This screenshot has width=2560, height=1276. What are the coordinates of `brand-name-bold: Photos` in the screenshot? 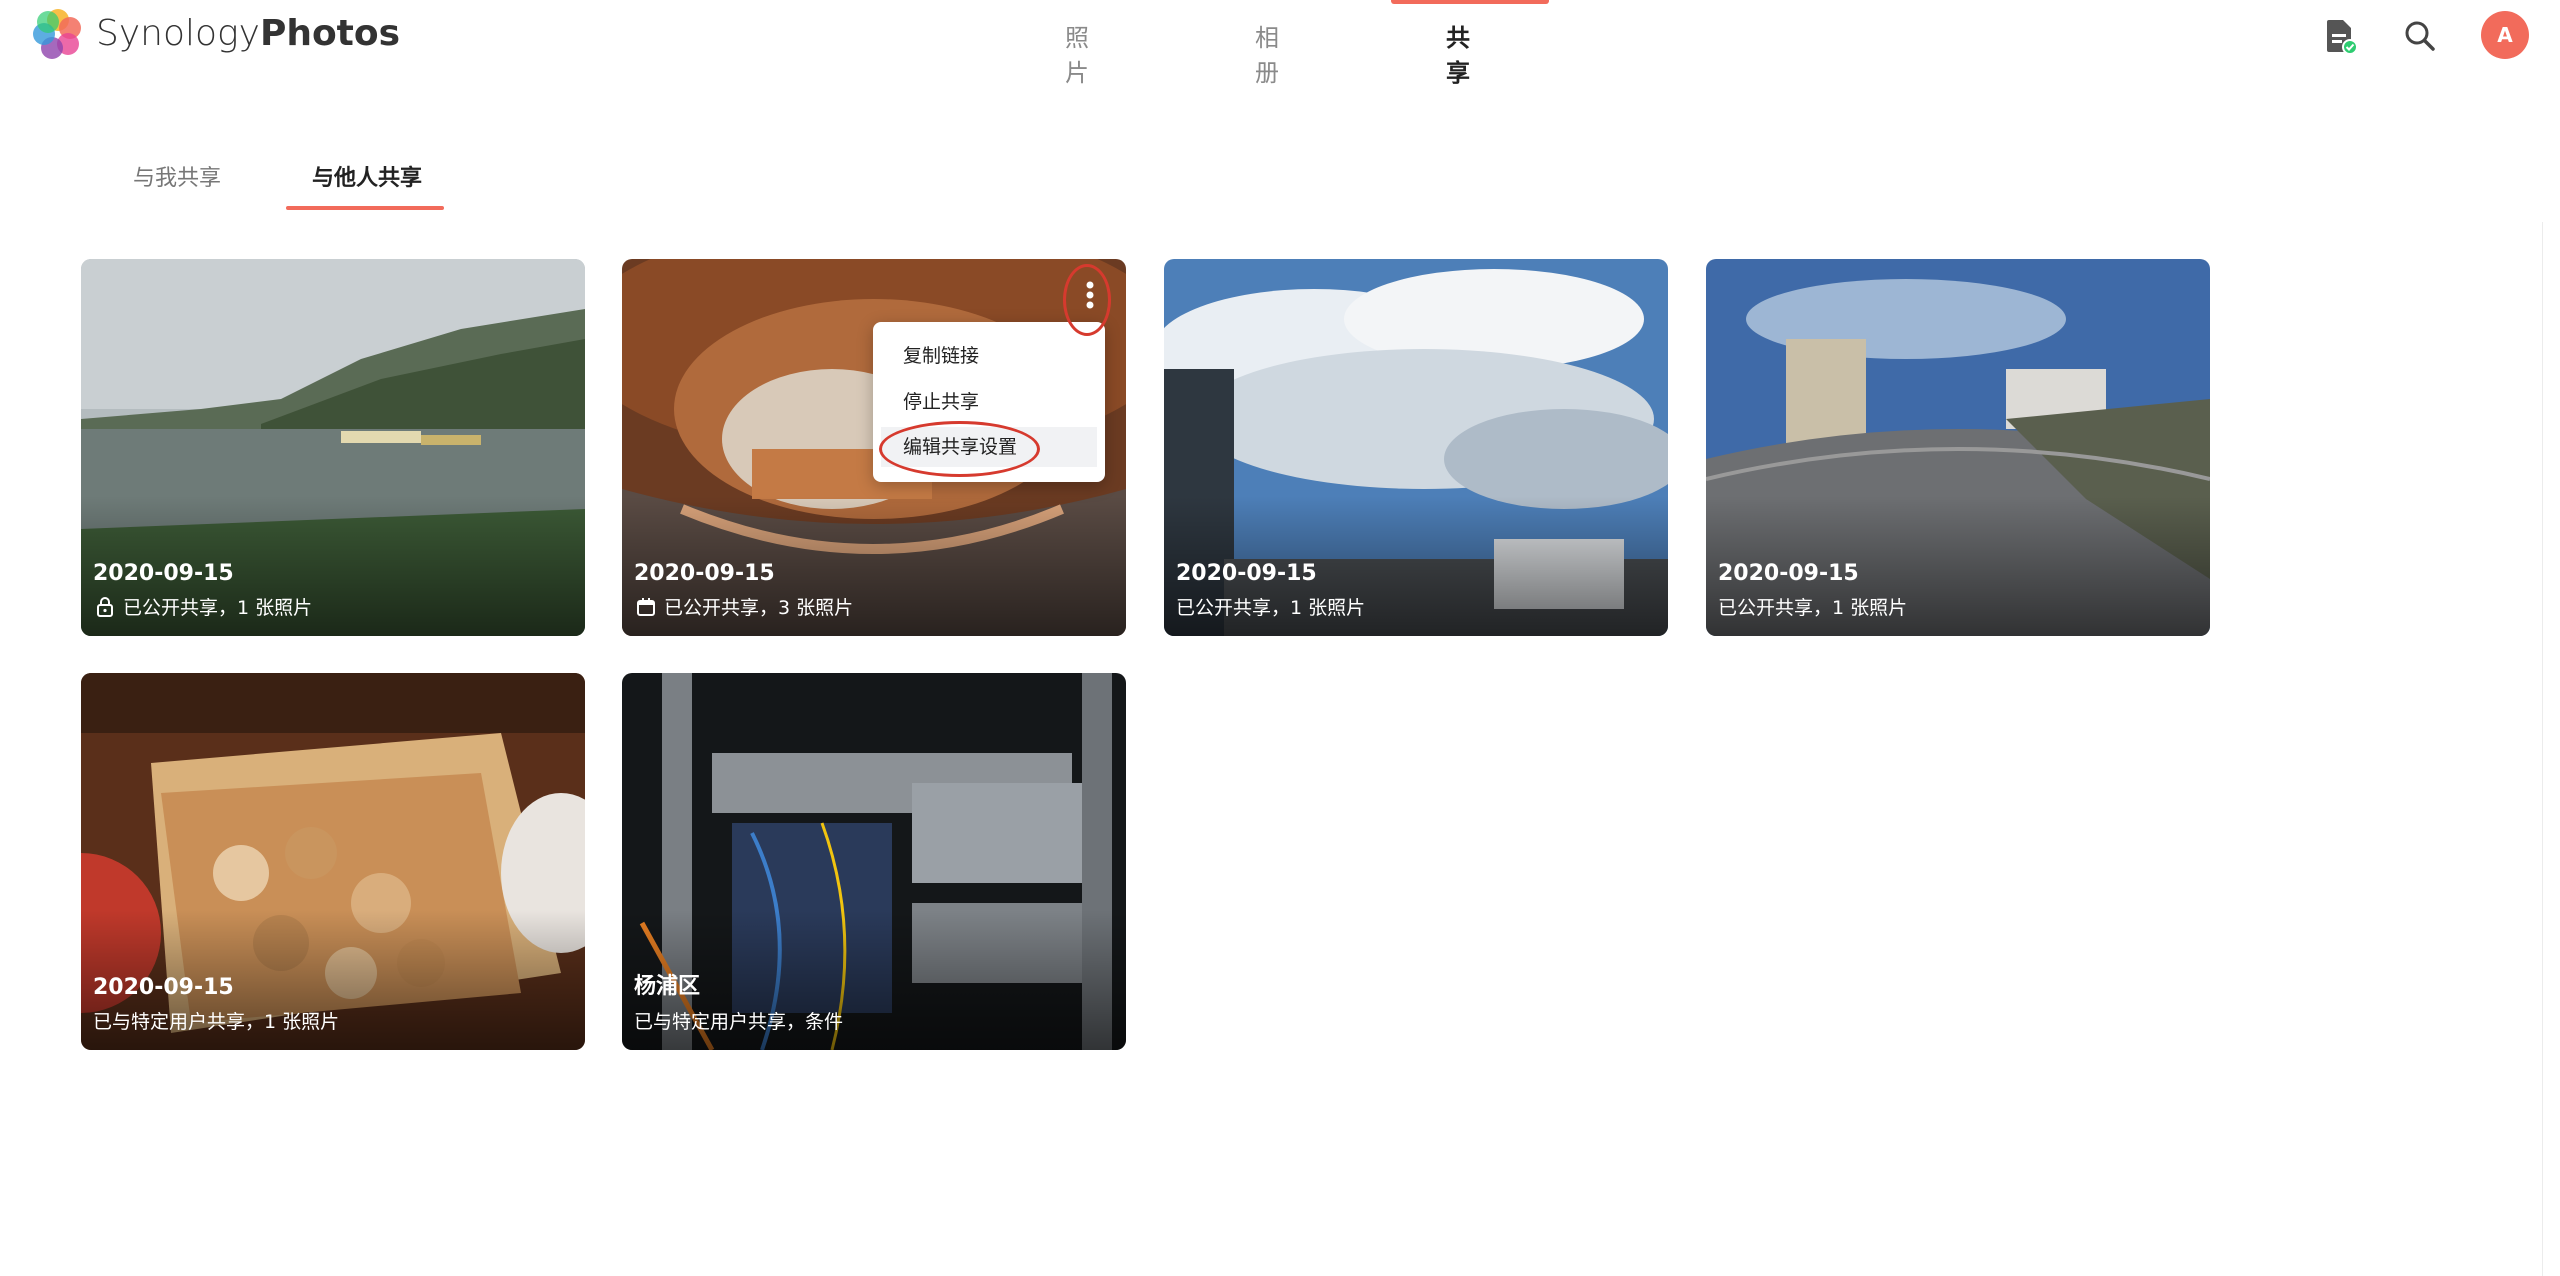 It's located at (330, 33).